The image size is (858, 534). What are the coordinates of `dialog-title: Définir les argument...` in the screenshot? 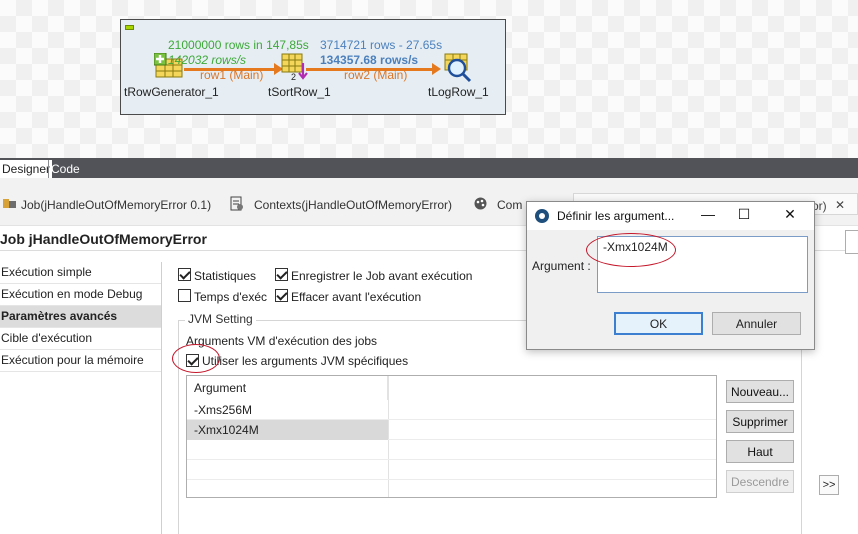 It's located at (616, 216).